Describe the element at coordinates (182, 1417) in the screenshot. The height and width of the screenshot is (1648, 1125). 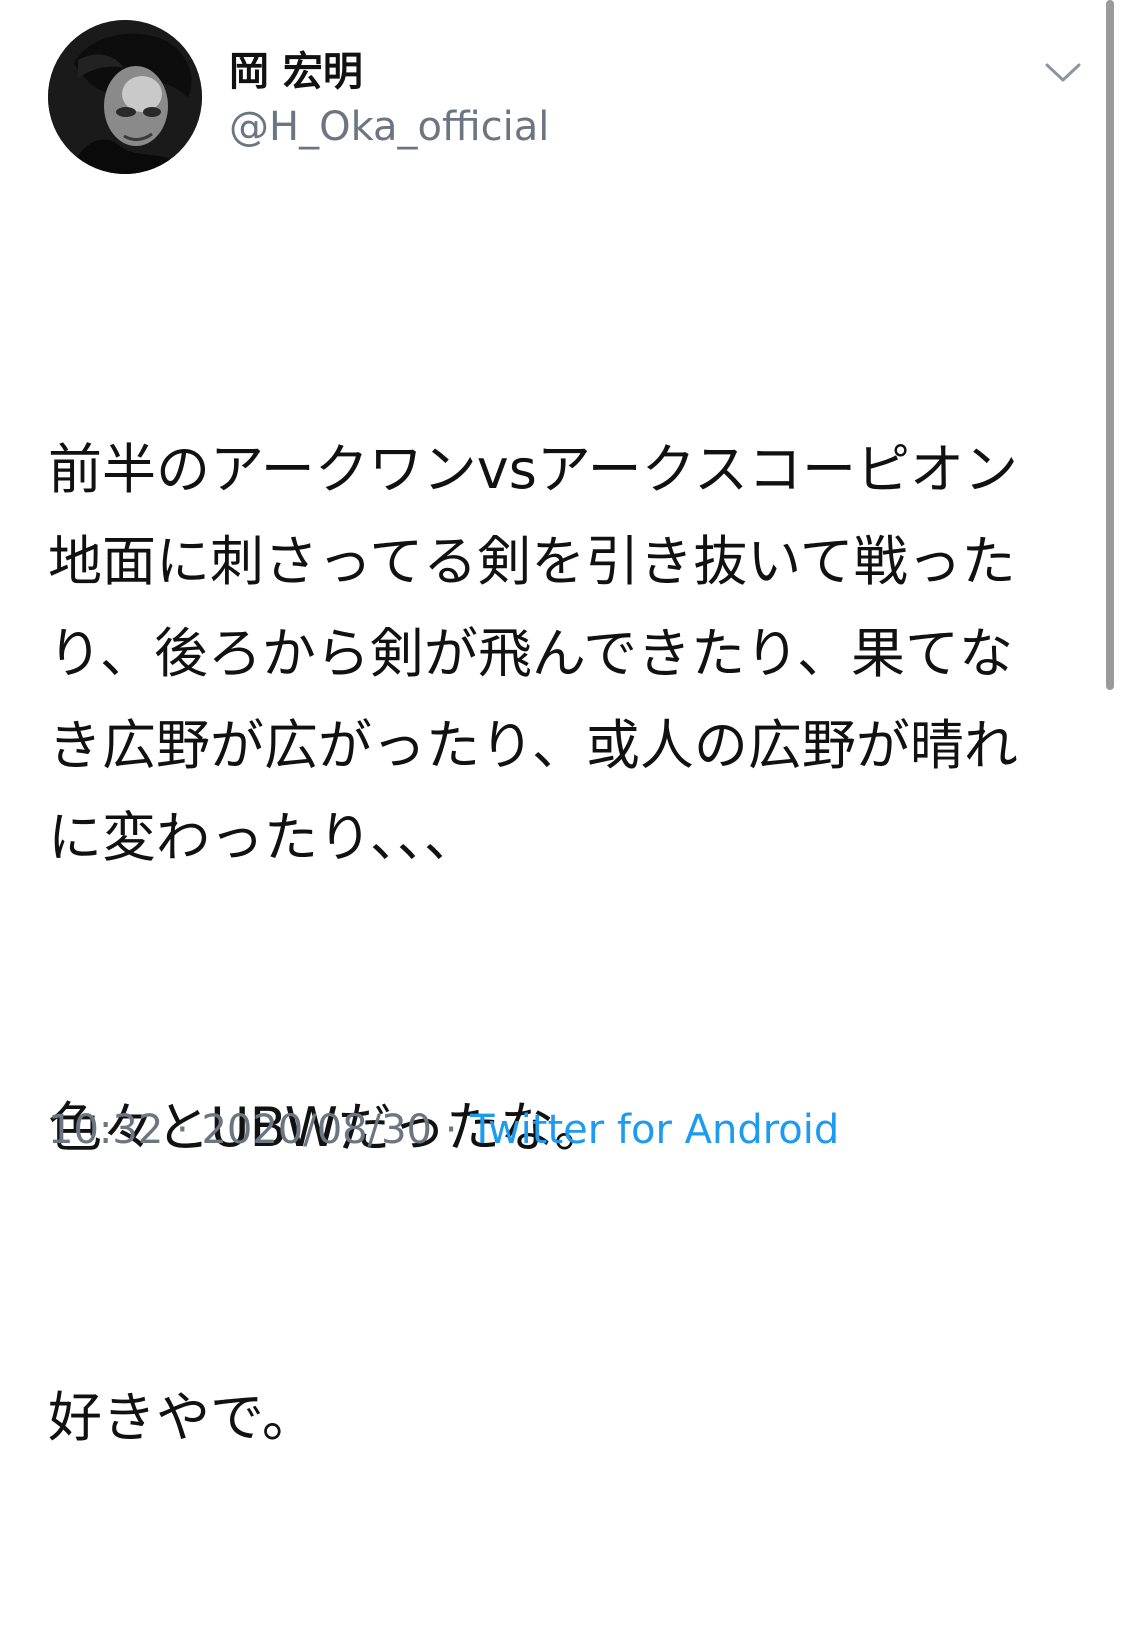
I see `tweet-paragraph-3: 好きやで。` at that location.